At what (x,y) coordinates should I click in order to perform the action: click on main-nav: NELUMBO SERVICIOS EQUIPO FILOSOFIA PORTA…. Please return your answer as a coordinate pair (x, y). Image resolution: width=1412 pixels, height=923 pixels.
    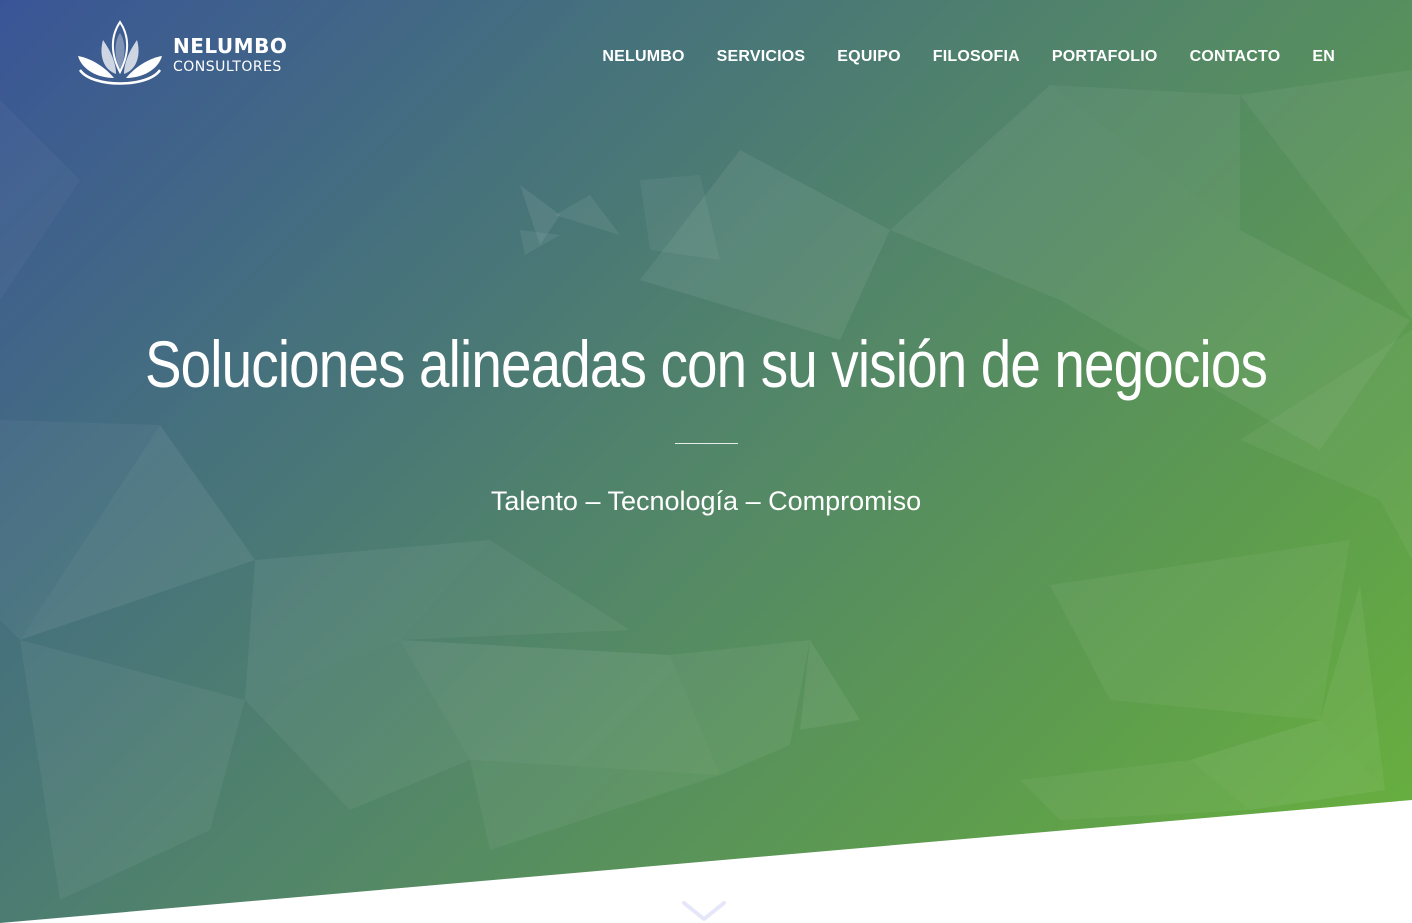
    Looking at the image, I should click on (968, 57).